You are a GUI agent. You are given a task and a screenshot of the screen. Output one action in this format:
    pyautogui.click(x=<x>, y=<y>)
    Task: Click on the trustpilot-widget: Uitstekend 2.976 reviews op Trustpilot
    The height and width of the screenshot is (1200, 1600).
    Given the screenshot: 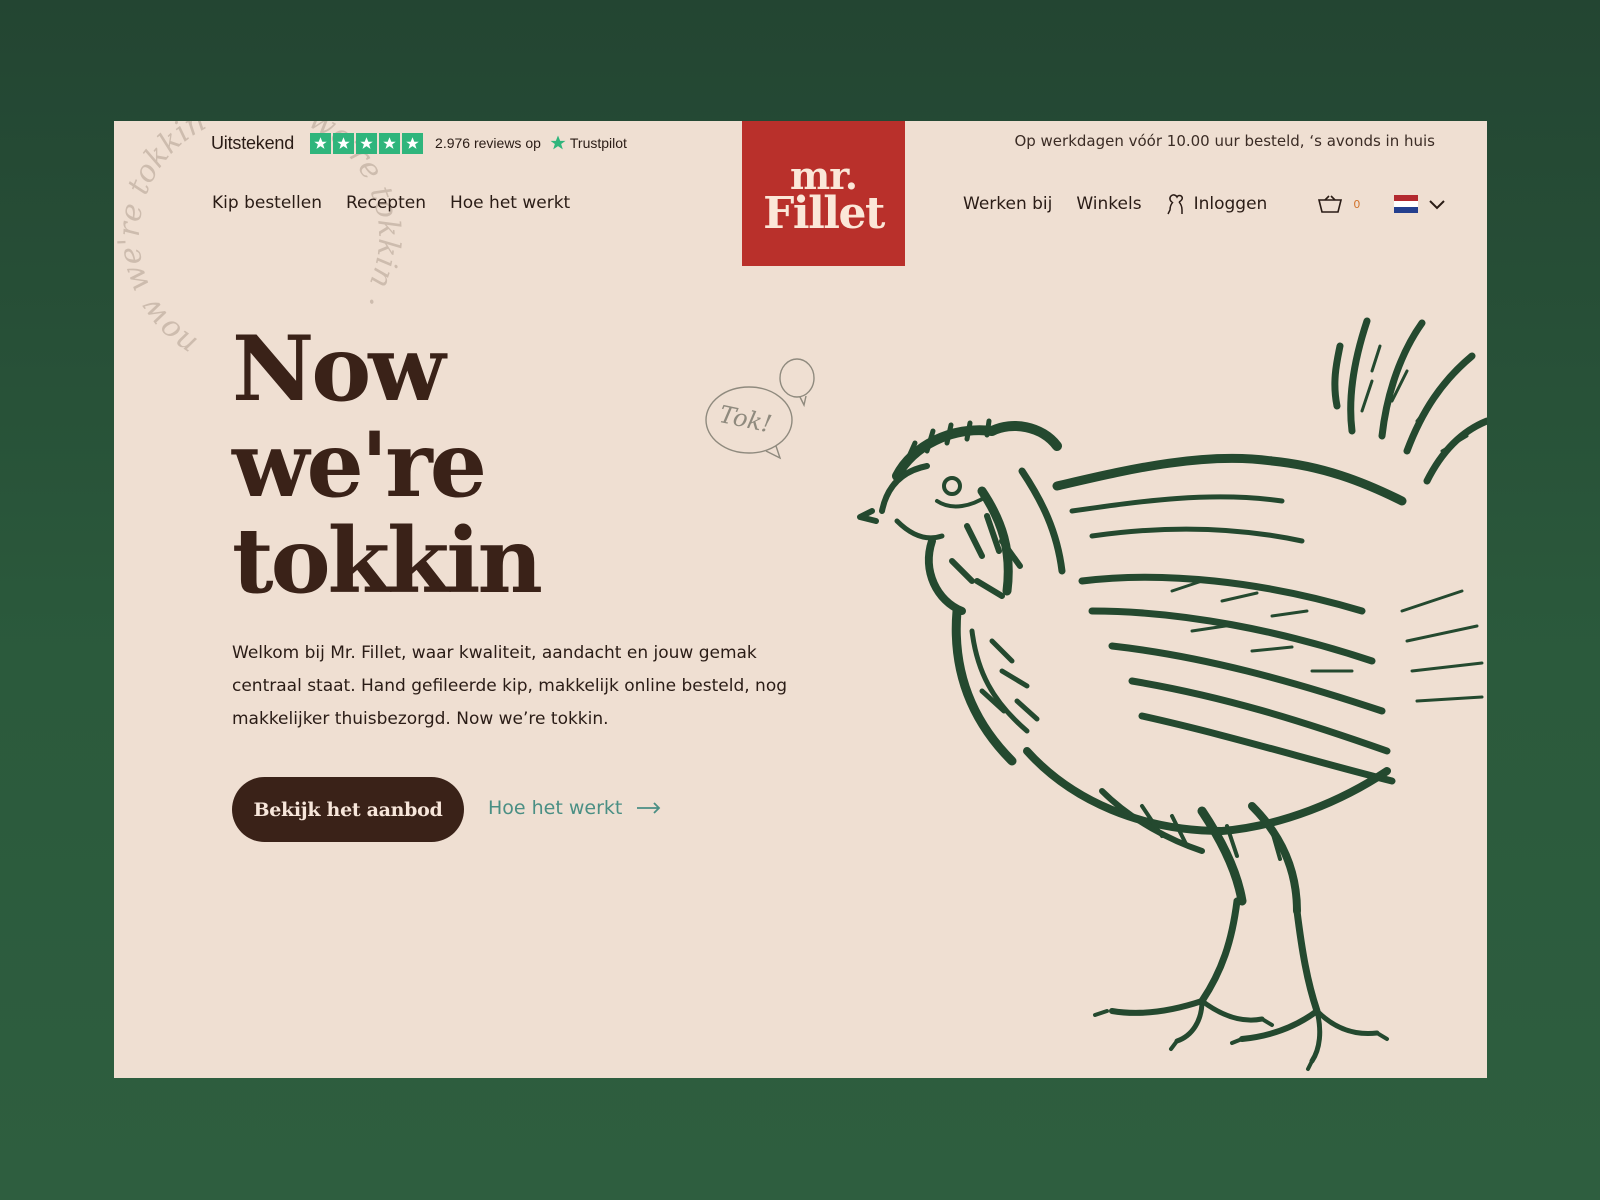 What is the action you would take?
    pyautogui.click(x=419, y=143)
    